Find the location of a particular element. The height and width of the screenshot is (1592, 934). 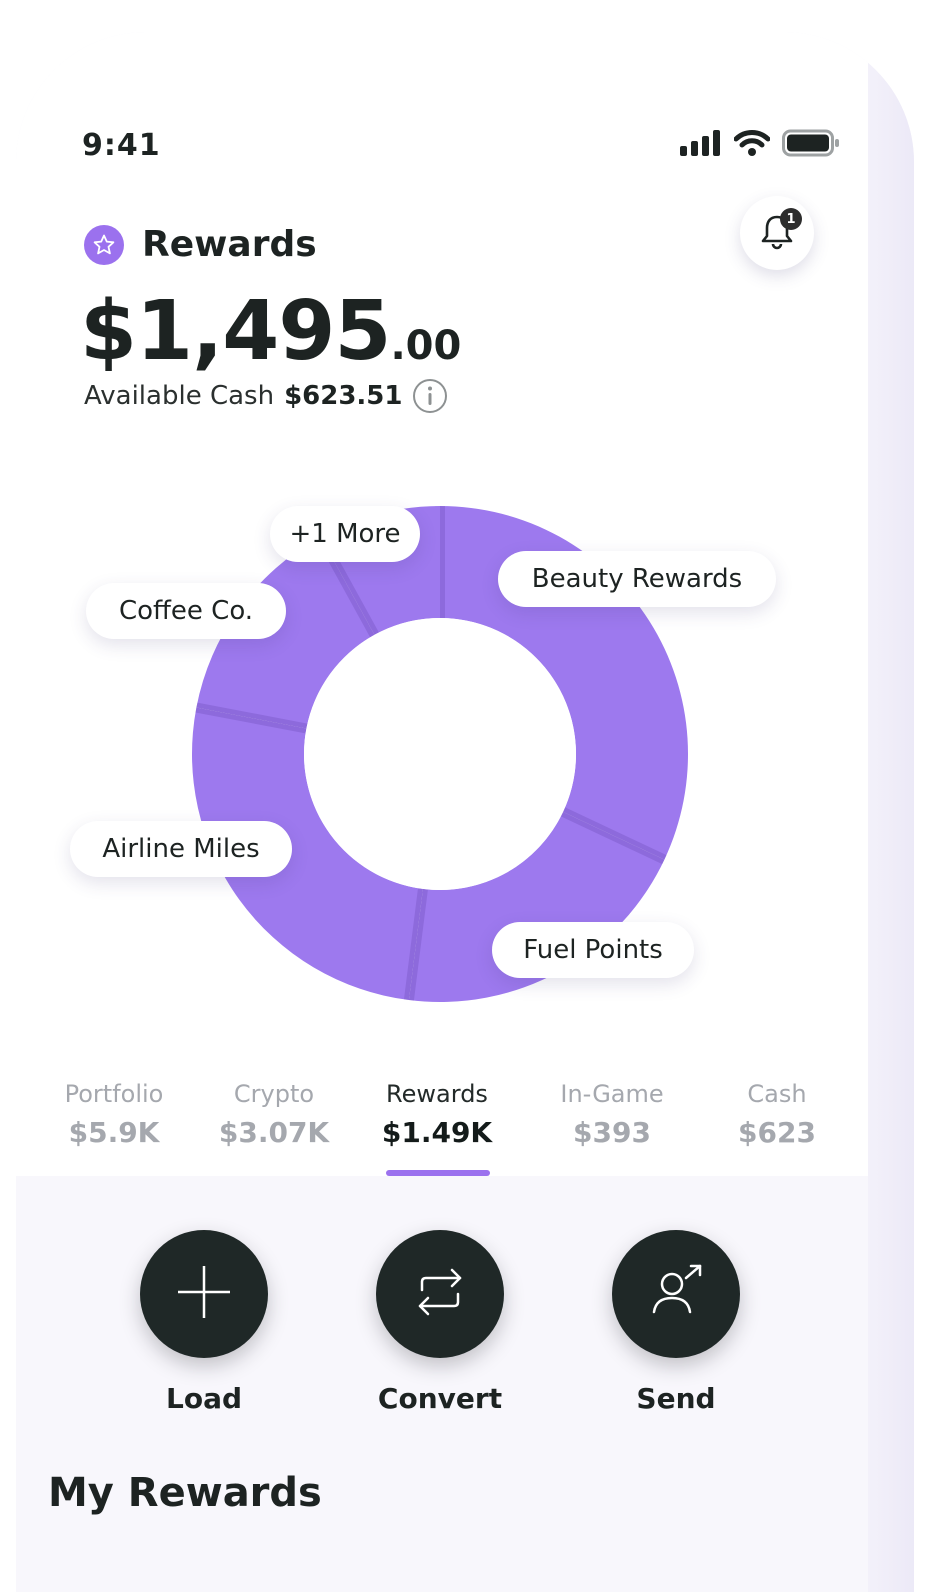

convert-button-circle is located at coordinates (440, 1294).